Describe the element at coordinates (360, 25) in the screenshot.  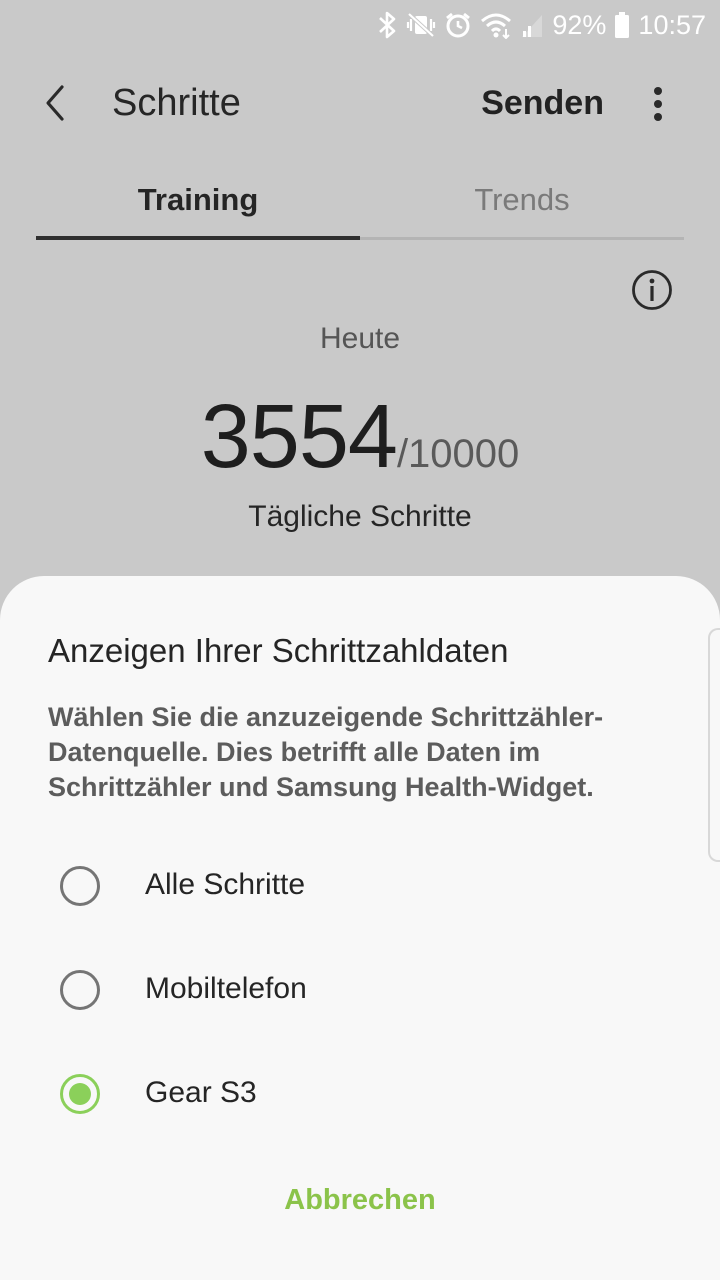
I see `status-bar: 92% 10:57` at that location.